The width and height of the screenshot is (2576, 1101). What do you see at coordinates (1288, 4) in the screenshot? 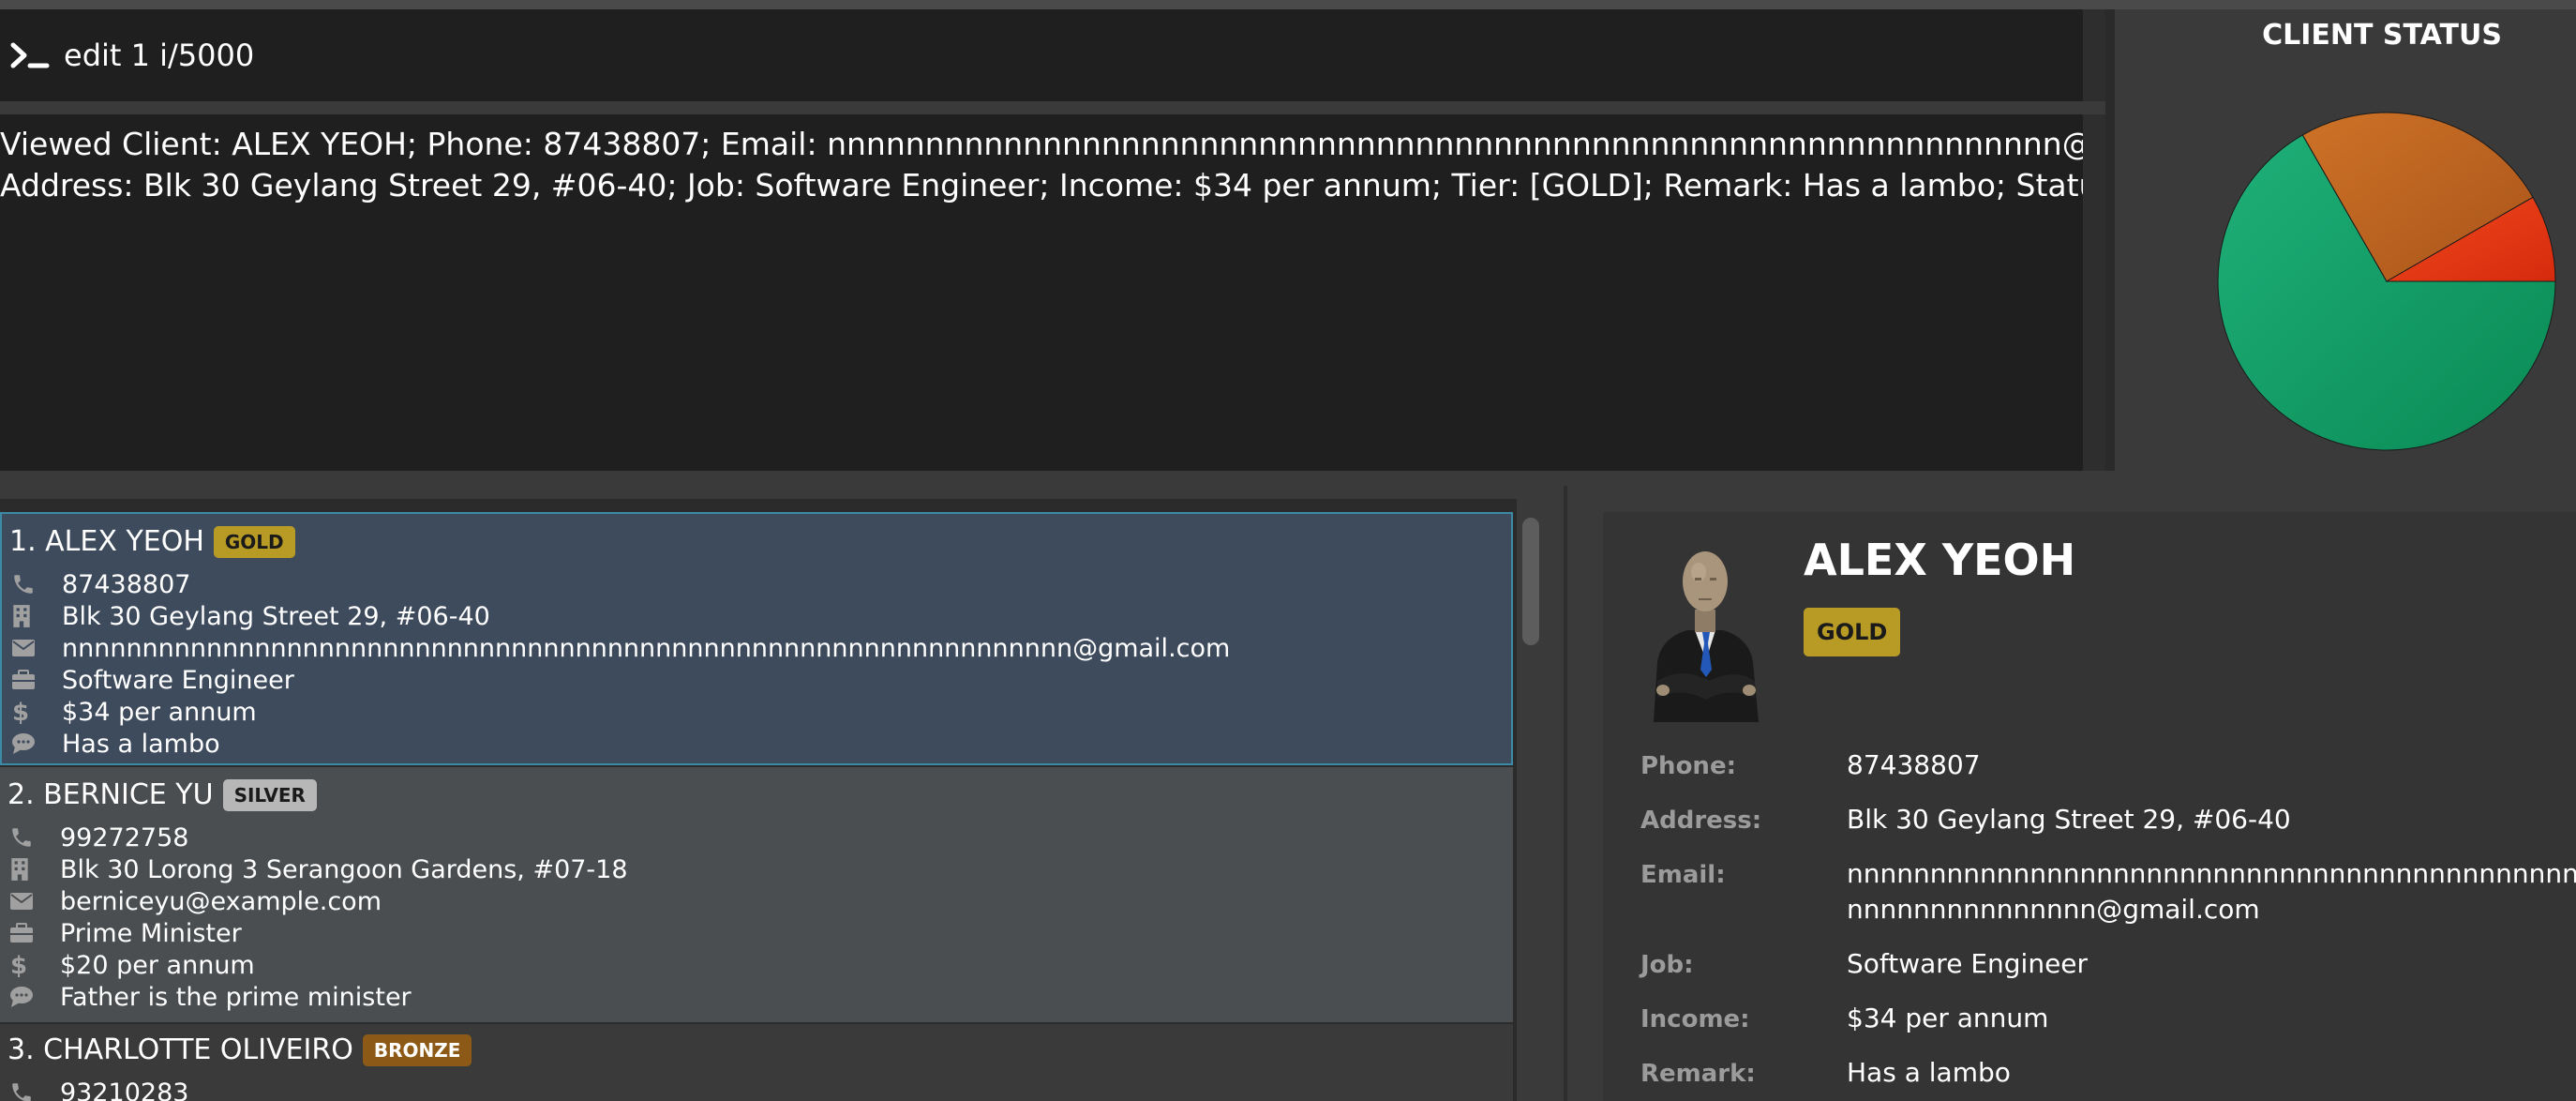
I see `top-strip` at bounding box center [1288, 4].